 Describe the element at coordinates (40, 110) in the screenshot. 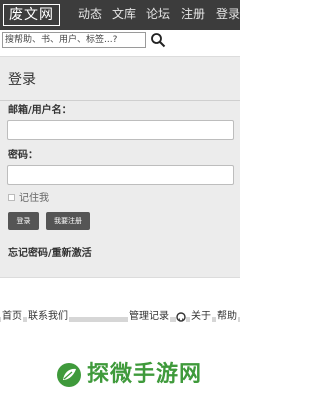

I see `email-label: 邮箱/用户名：` at that location.